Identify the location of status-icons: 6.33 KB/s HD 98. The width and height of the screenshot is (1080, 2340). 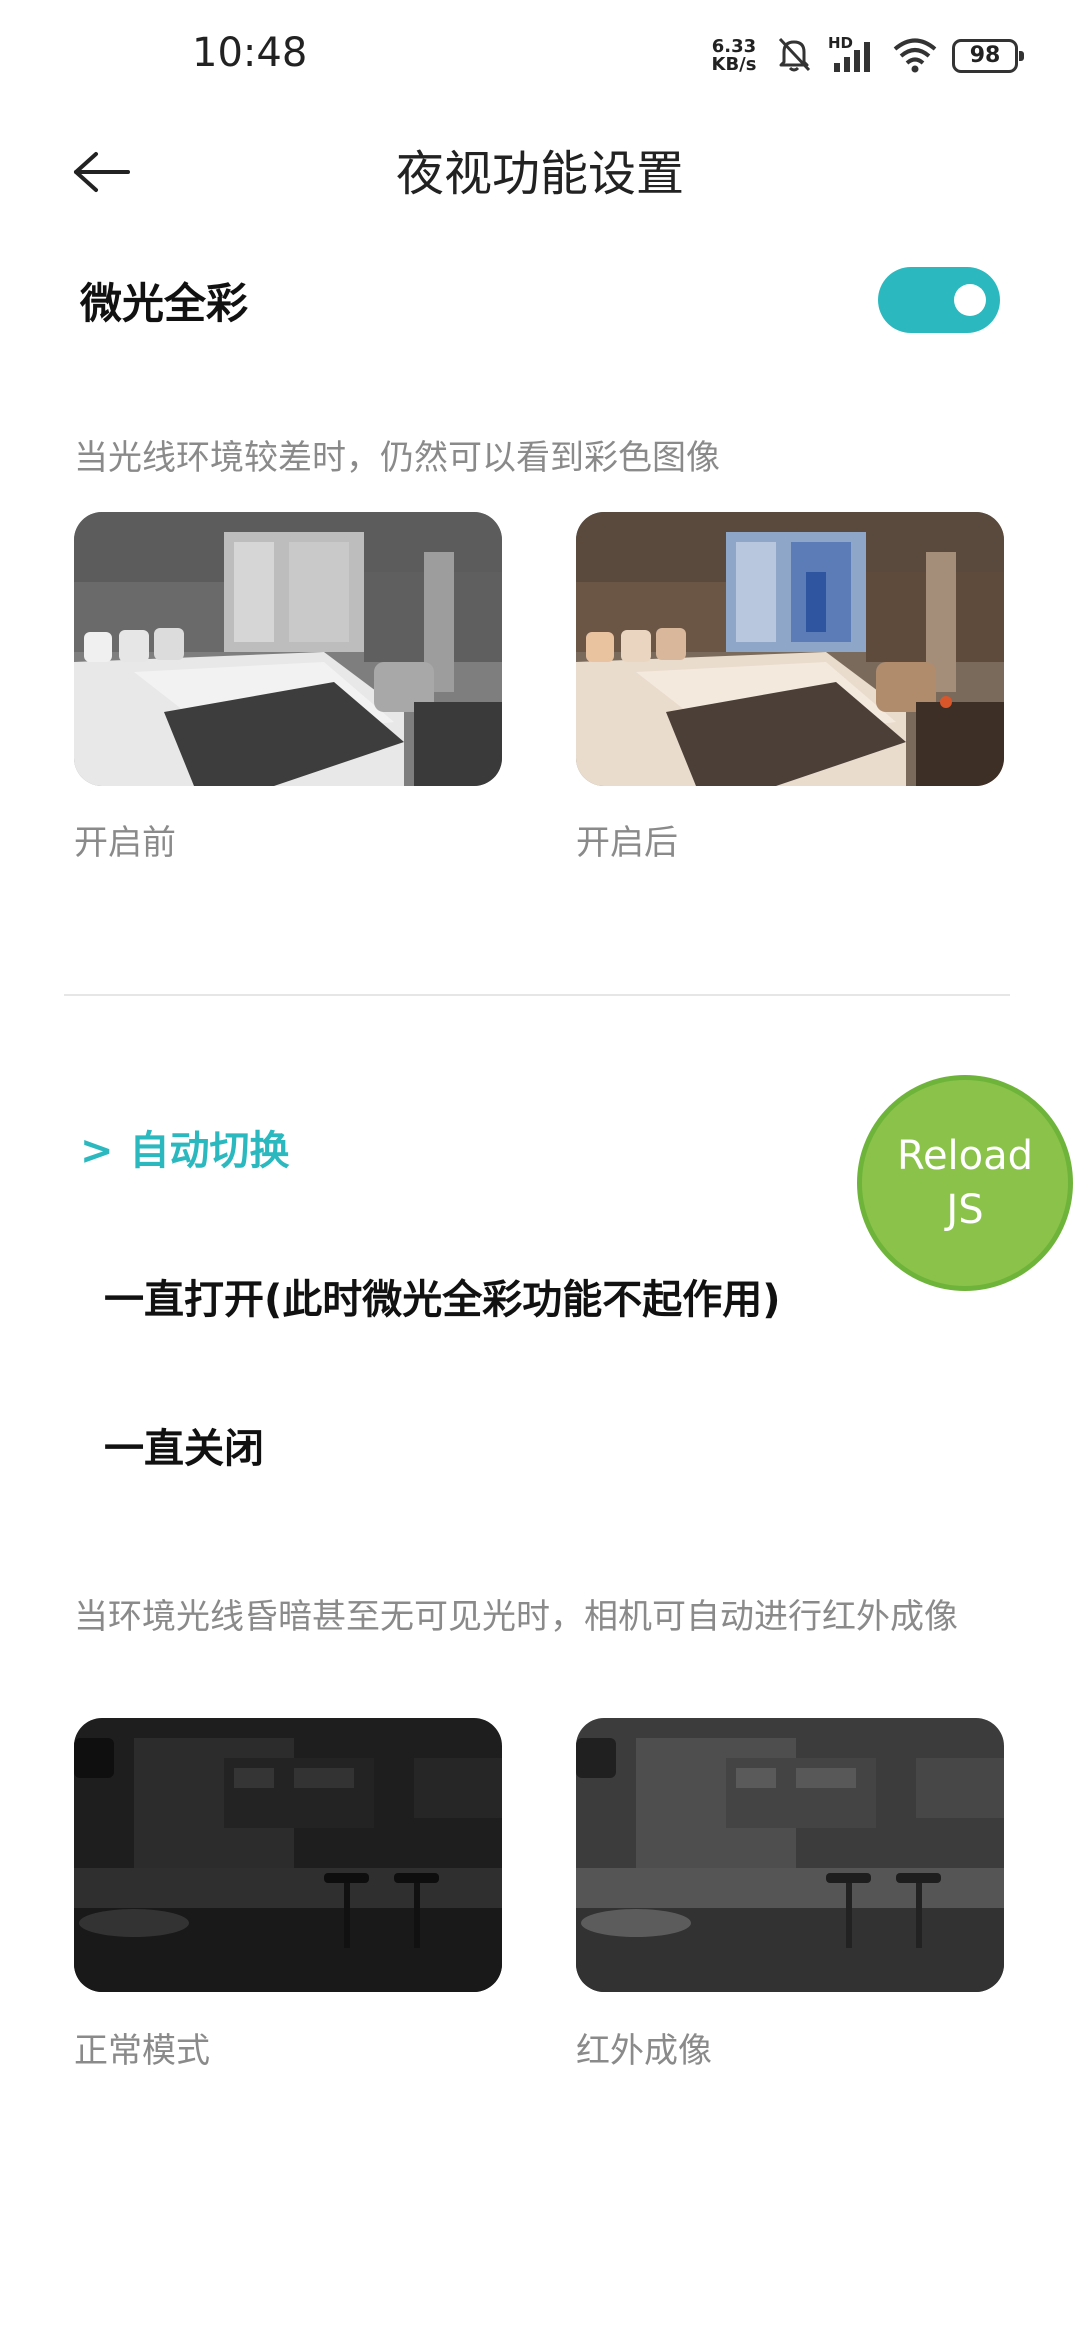
(866, 56).